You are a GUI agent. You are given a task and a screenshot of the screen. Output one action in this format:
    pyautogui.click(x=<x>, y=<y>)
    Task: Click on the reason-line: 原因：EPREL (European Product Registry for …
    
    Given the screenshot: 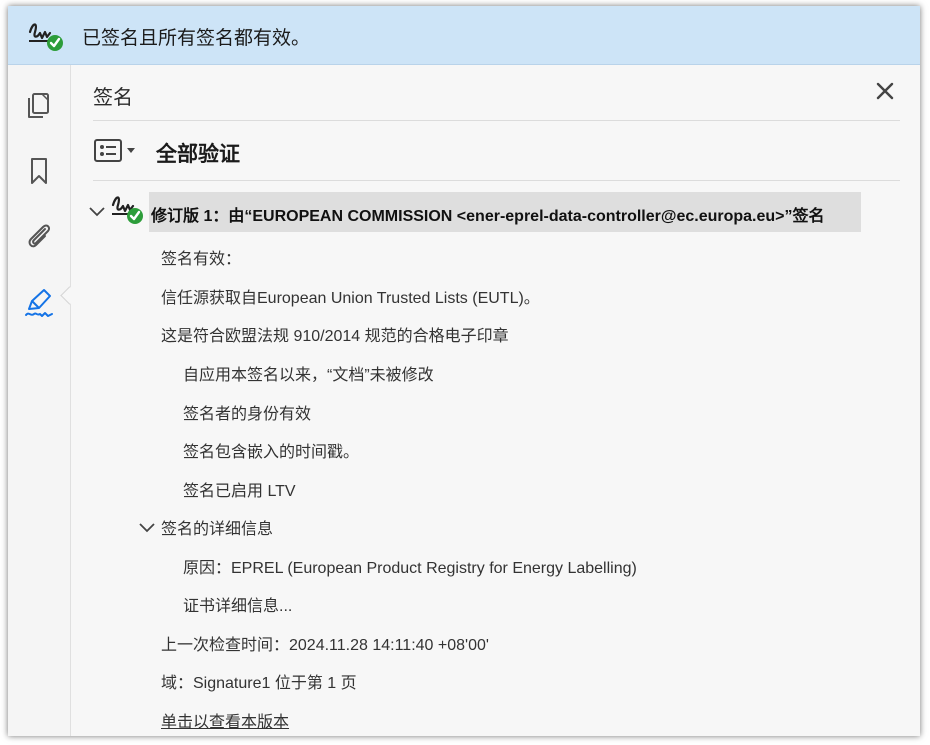 What is the action you would take?
    pyautogui.click(x=410, y=568)
    